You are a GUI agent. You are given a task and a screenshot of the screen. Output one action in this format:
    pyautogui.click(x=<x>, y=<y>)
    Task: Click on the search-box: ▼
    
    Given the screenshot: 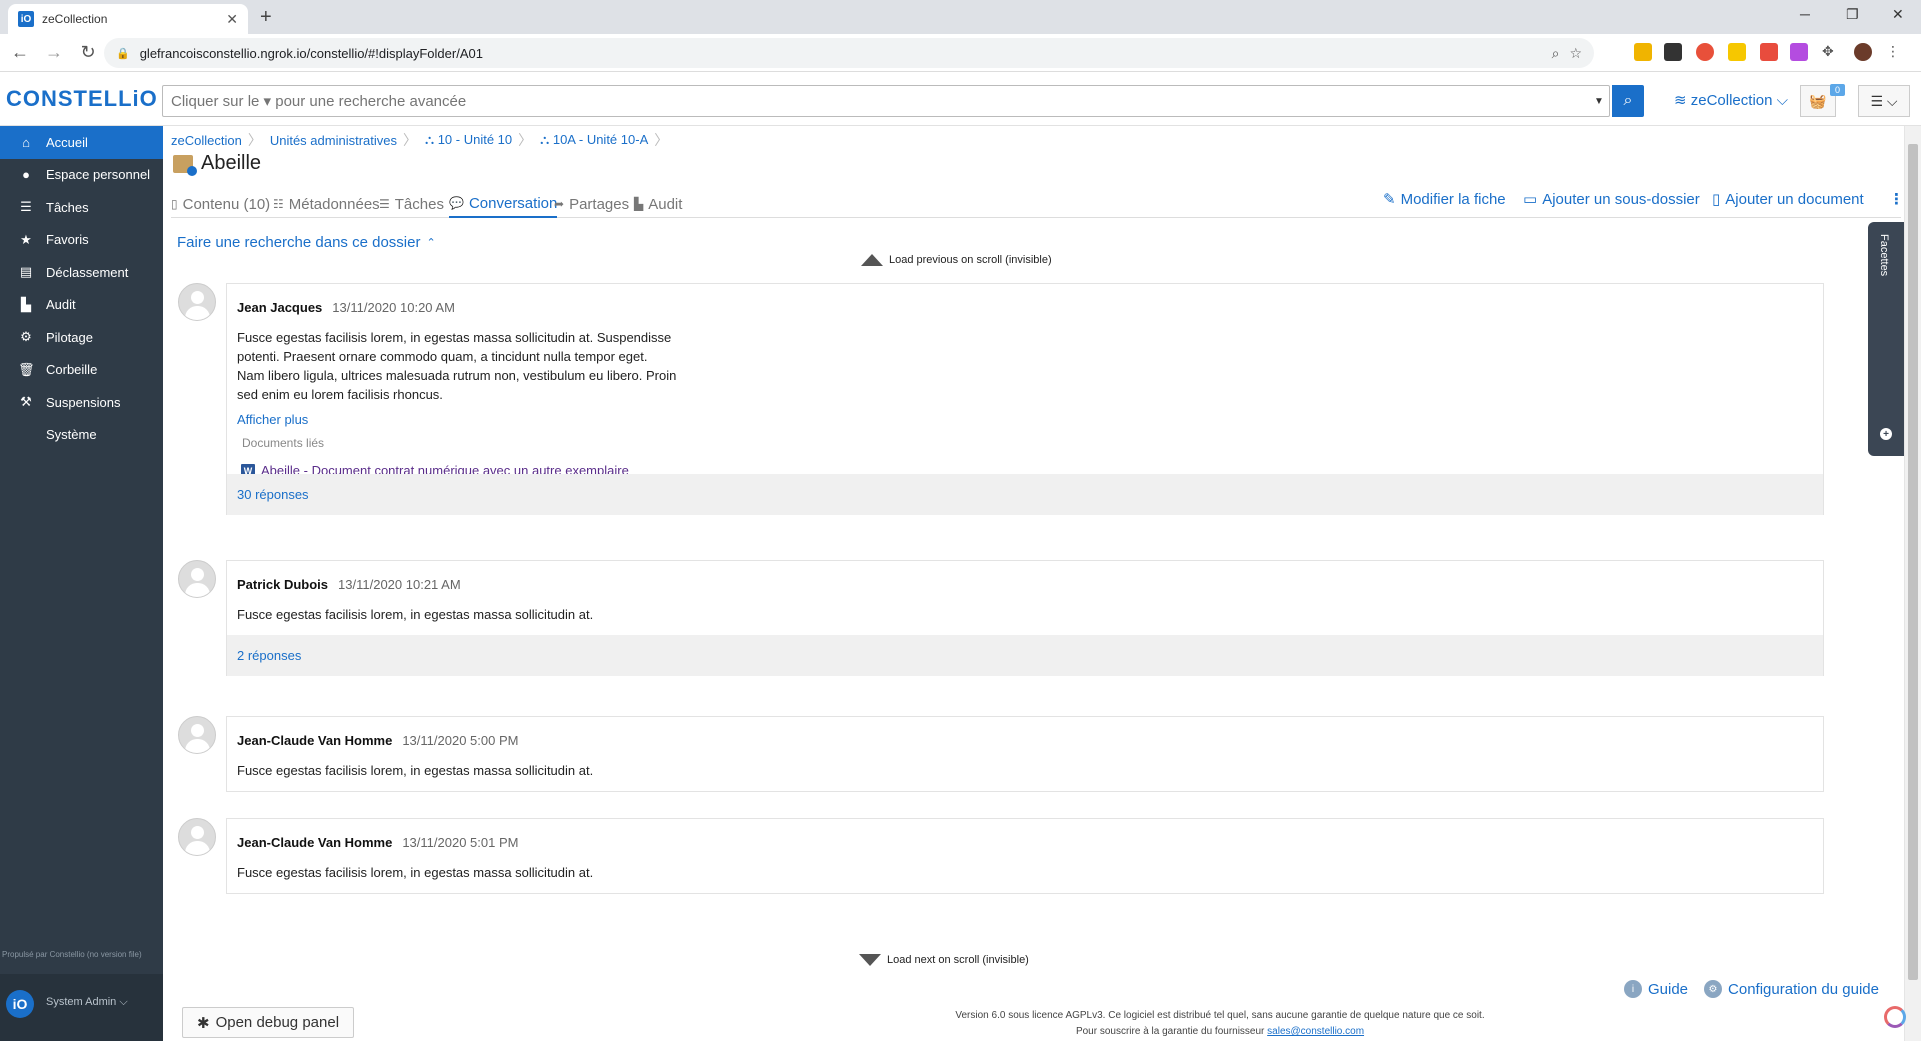 What is the action you would take?
    pyautogui.click(x=886, y=101)
    